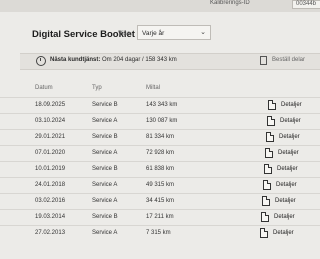 Image resolution: width=320 pixels, height=259 pixels. I want to click on top-strip: Kalibrerings-ID 00344b, so click(160, 6).